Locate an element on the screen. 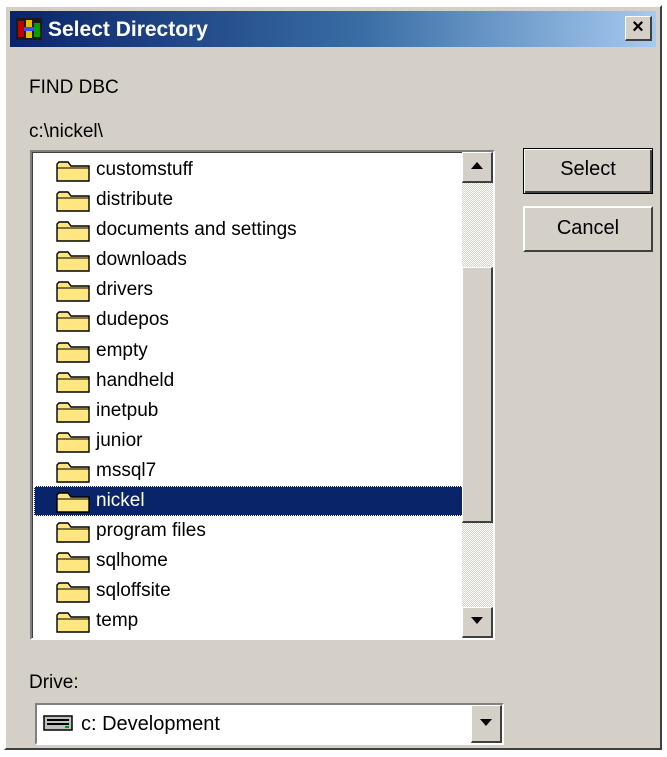  folder-name: program files is located at coordinates (151, 531).